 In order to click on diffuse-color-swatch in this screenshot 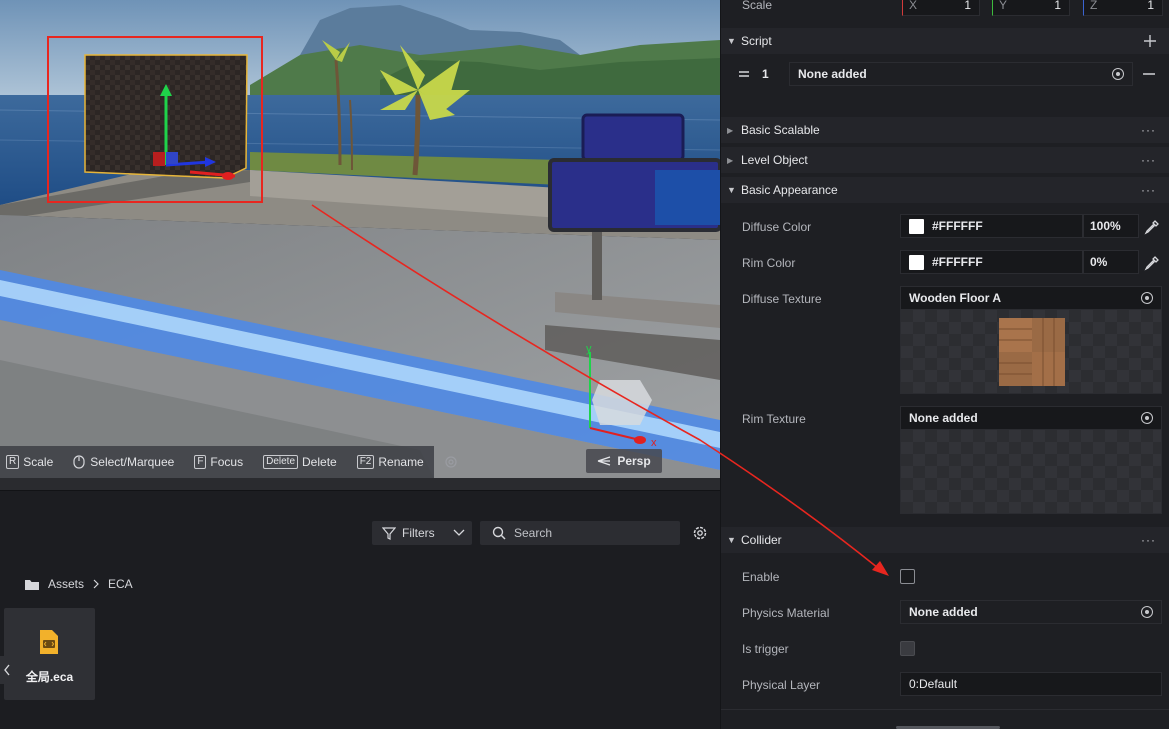, I will do `click(916, 226)`.